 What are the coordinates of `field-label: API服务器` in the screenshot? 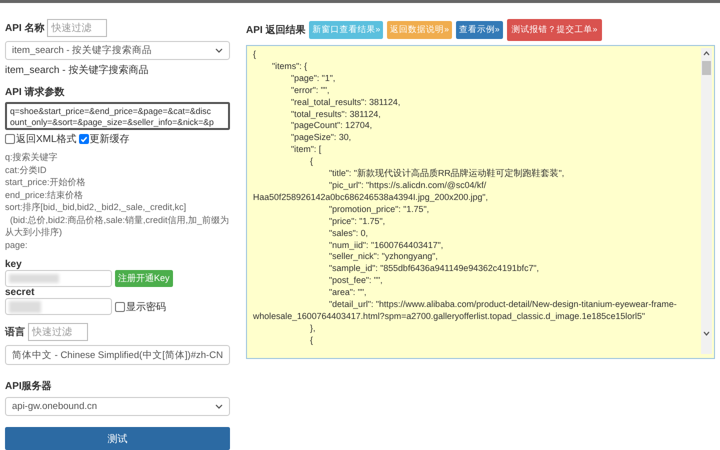 It's located at (29, 386).